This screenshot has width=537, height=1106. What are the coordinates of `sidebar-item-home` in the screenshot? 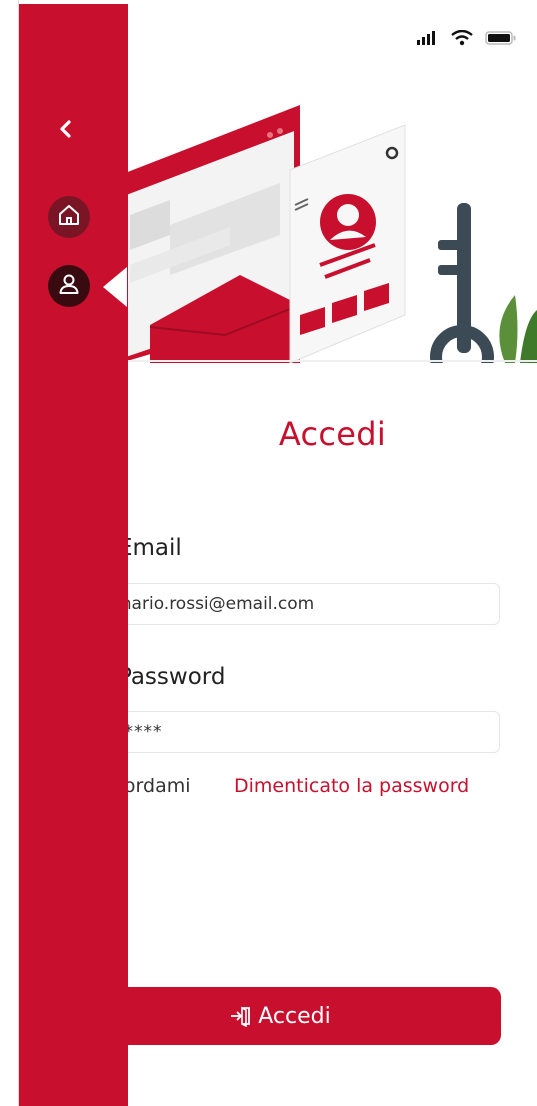 It's located at (69, 217).